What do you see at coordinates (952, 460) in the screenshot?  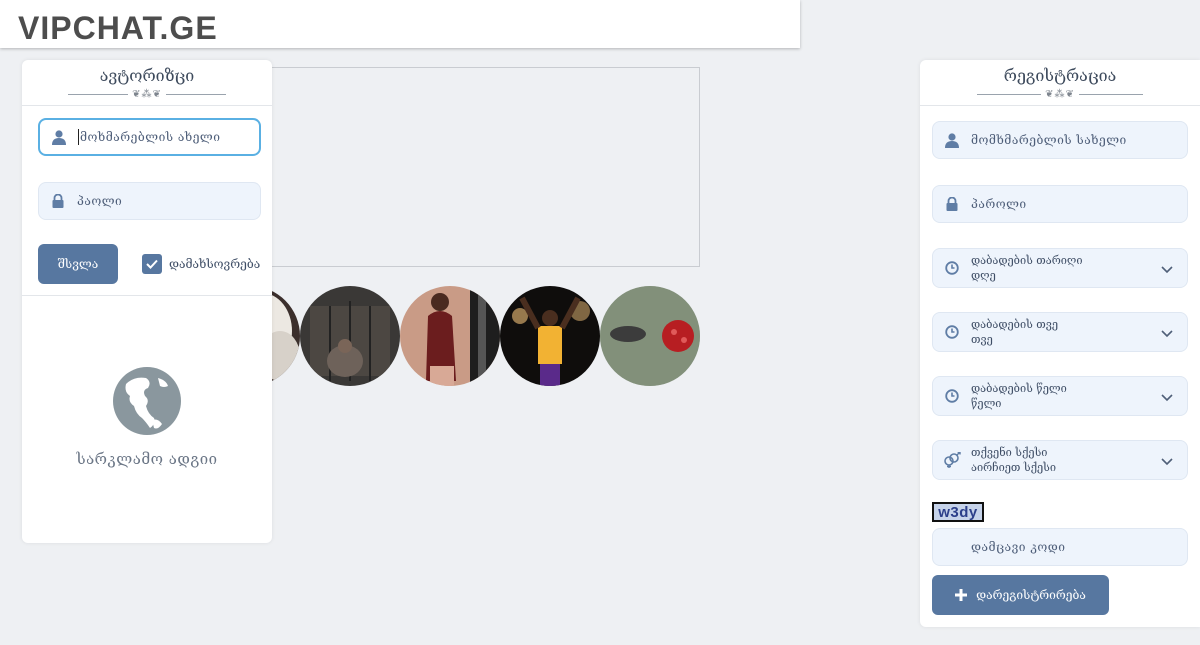 I see `gender-icon` at bounding box center [952, 460].